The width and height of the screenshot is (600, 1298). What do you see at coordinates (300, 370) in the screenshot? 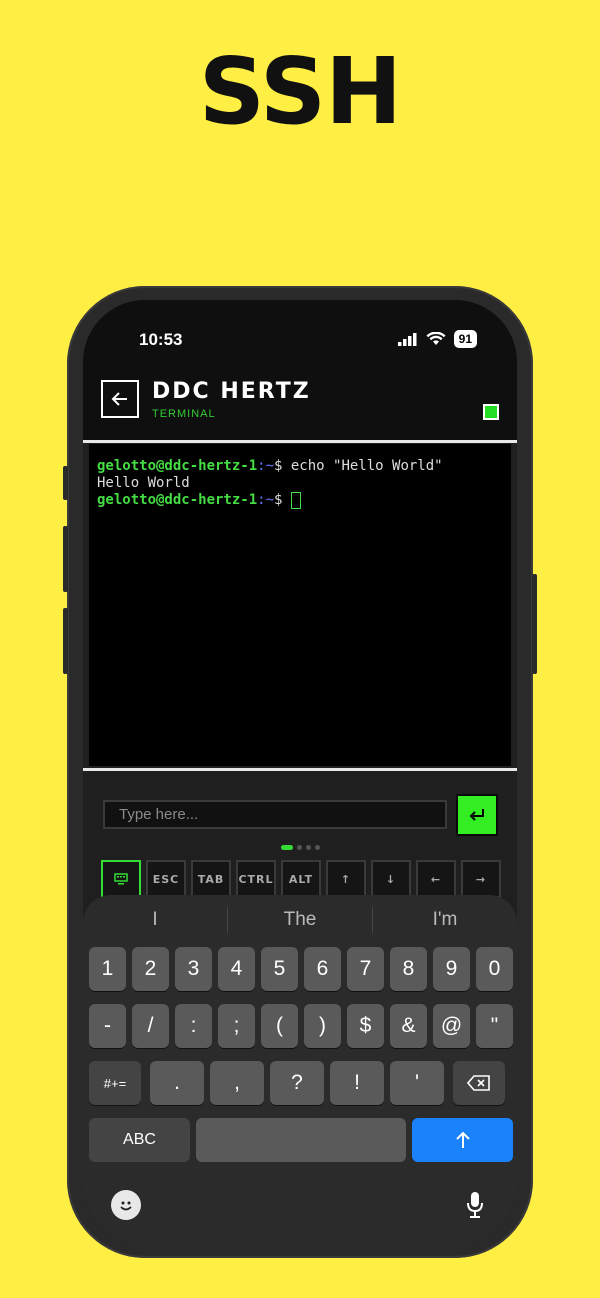
I see `header-background` at bounding box center [300, 370].